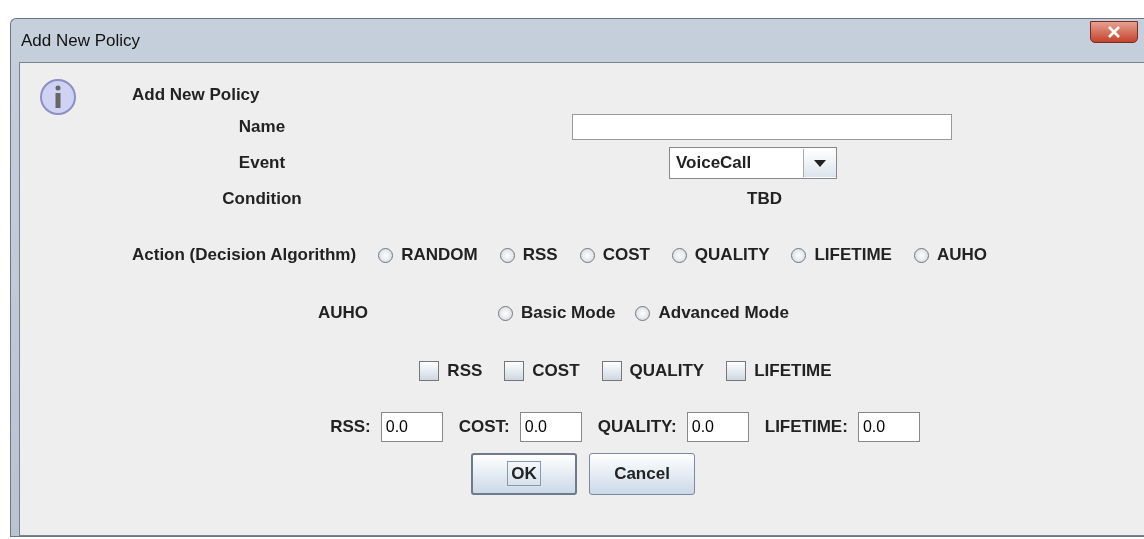 Image resolution: width=1144 pixels, height=539 pixels. What do you see at coordinates (653, 371) in the screenshot?
I see `criterion-checkbox: QUALITY` at bounding box center [653, 371].